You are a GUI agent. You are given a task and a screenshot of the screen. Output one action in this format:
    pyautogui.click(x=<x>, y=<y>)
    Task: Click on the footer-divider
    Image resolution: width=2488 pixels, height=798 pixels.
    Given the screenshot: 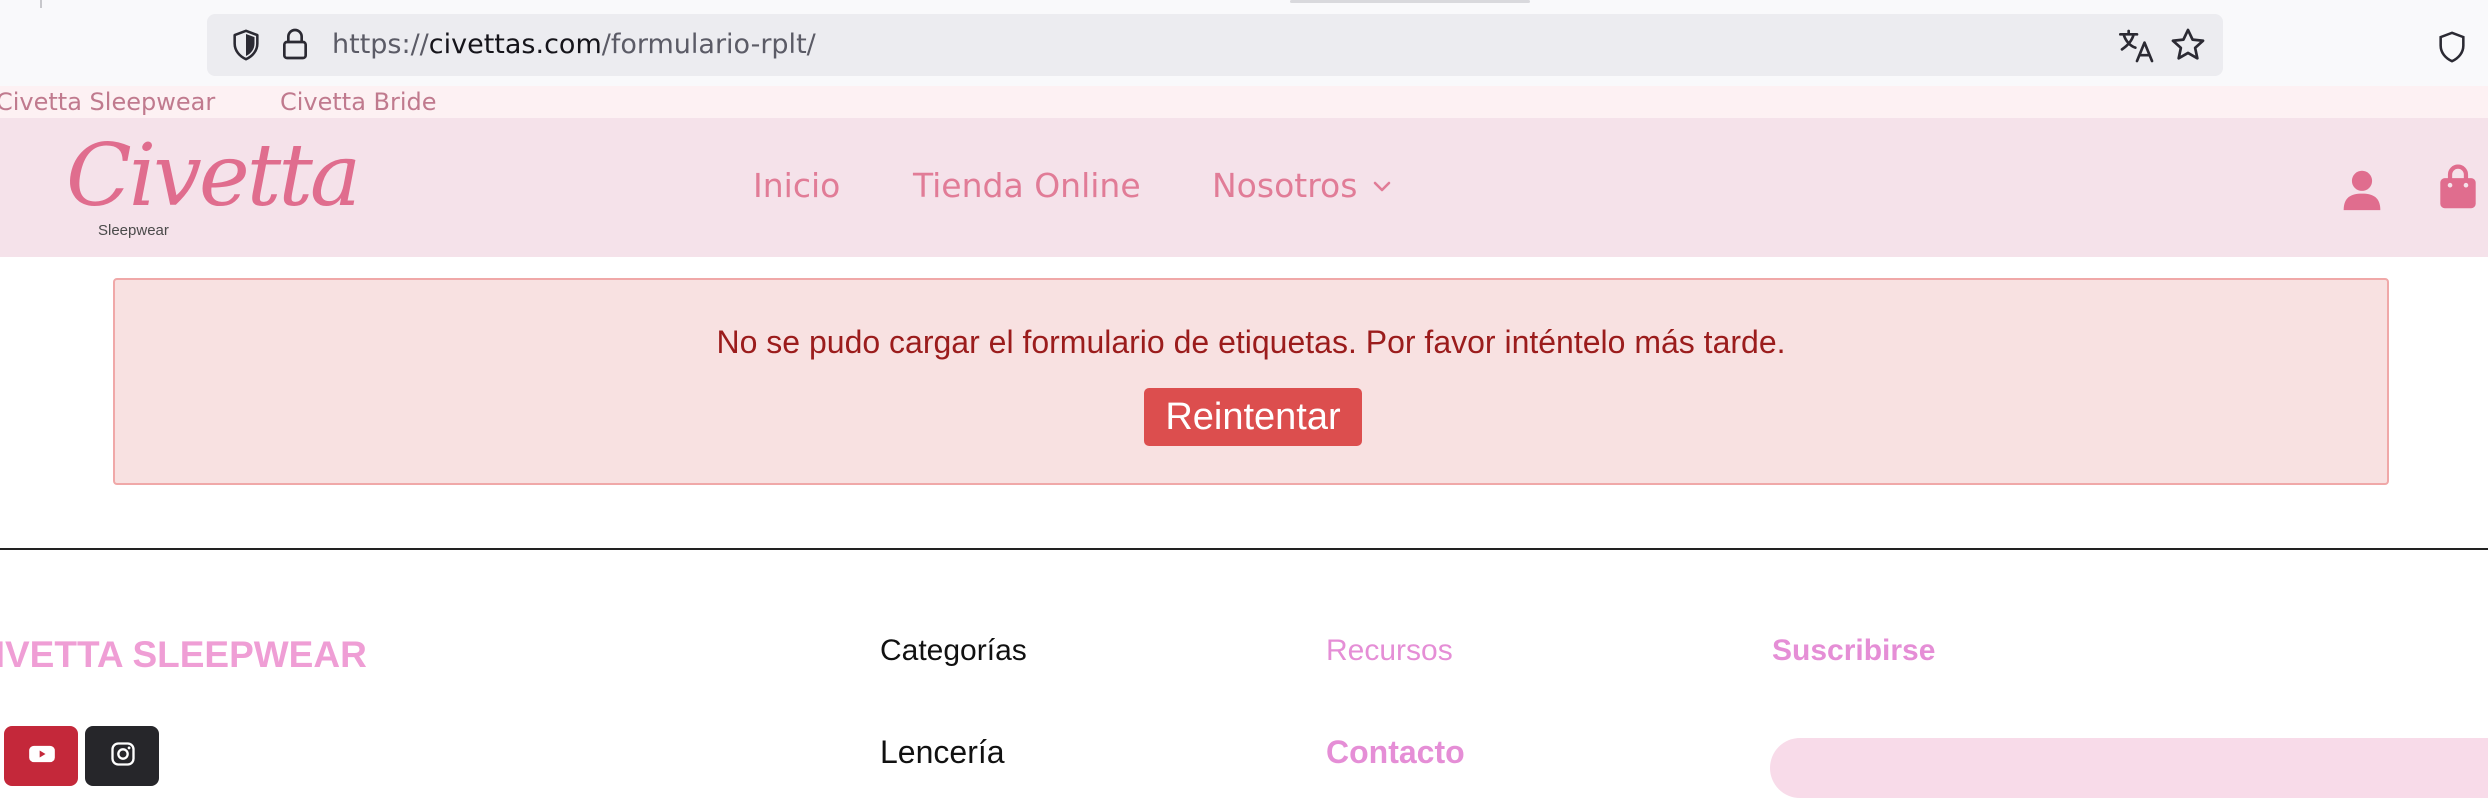 What is the action you would take?
    pyautogui.click(x=1244, y=549)
    